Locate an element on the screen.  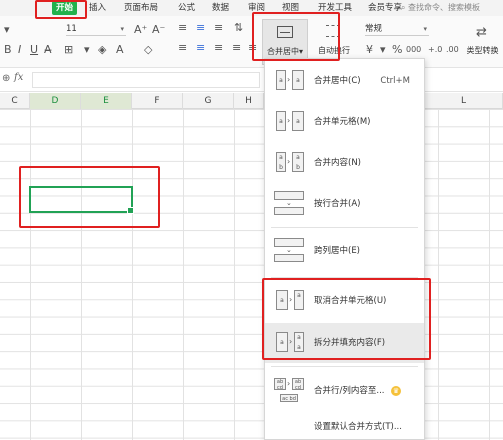
align-center-icon: ≡ is located at coordinates (200, 48).